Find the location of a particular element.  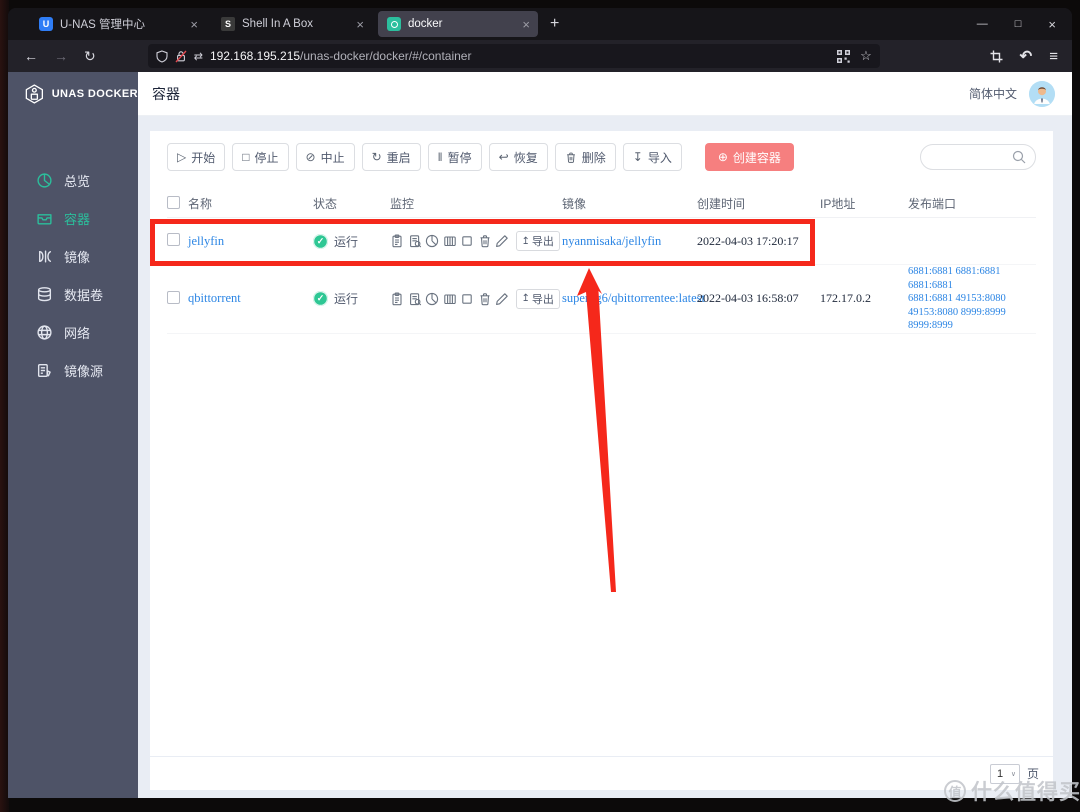

hamburger-menu-icon: ≡ is located at coordinates (1053, 56).